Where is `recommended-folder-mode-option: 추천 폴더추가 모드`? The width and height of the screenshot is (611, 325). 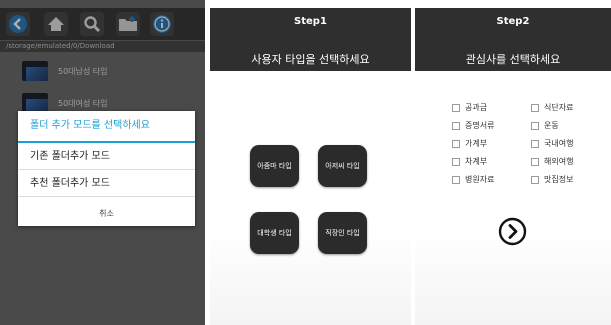 recommended-folder-mode-option: 추천 폴더추가 모드 is located at coordinates (106, 184).